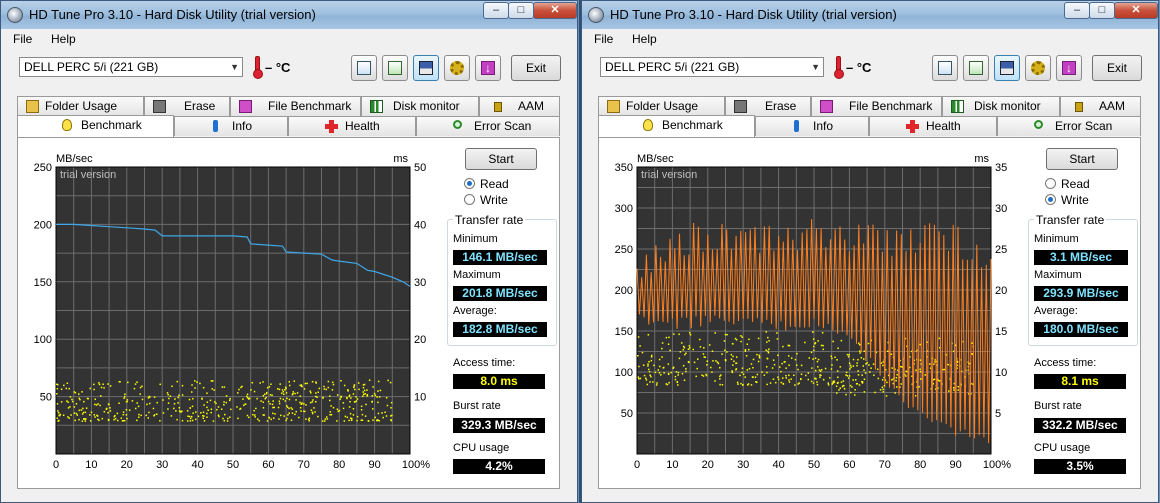  What do you see at coordinates (420, 398) in the screenshot?
I see `y2-tick-label: 10` at bounding box center [420, 398].